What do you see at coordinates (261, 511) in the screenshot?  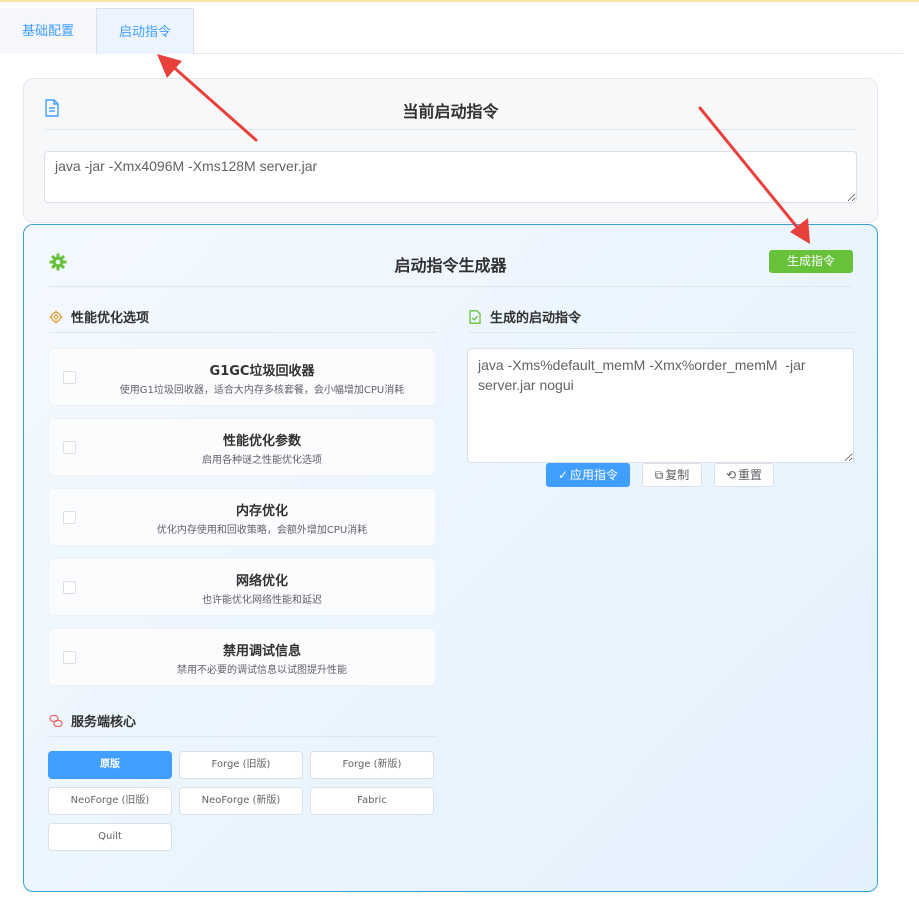 I see `option-title: 内存优化` at bounding box center [261, 511].